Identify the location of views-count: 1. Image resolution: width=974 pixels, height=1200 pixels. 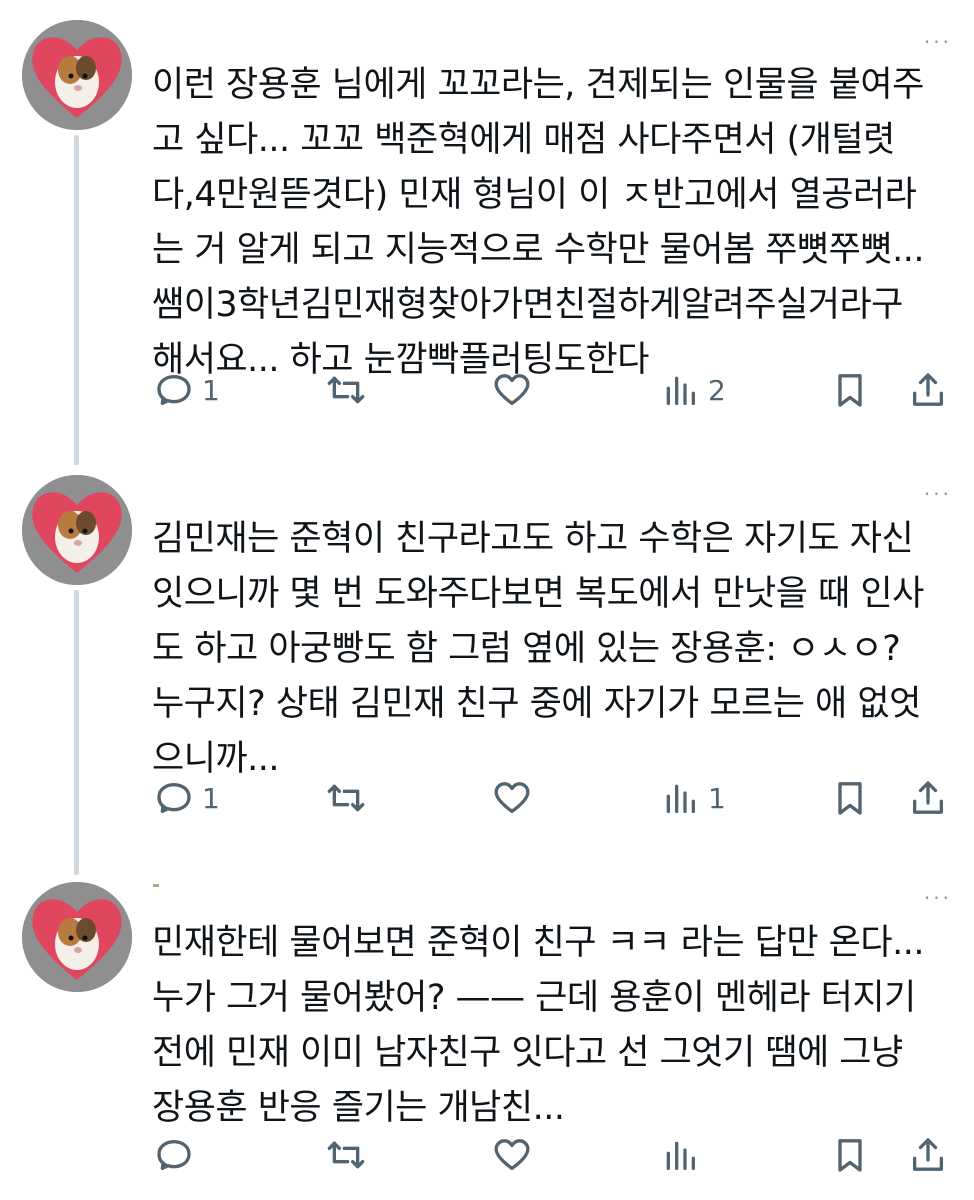
(717, 798).